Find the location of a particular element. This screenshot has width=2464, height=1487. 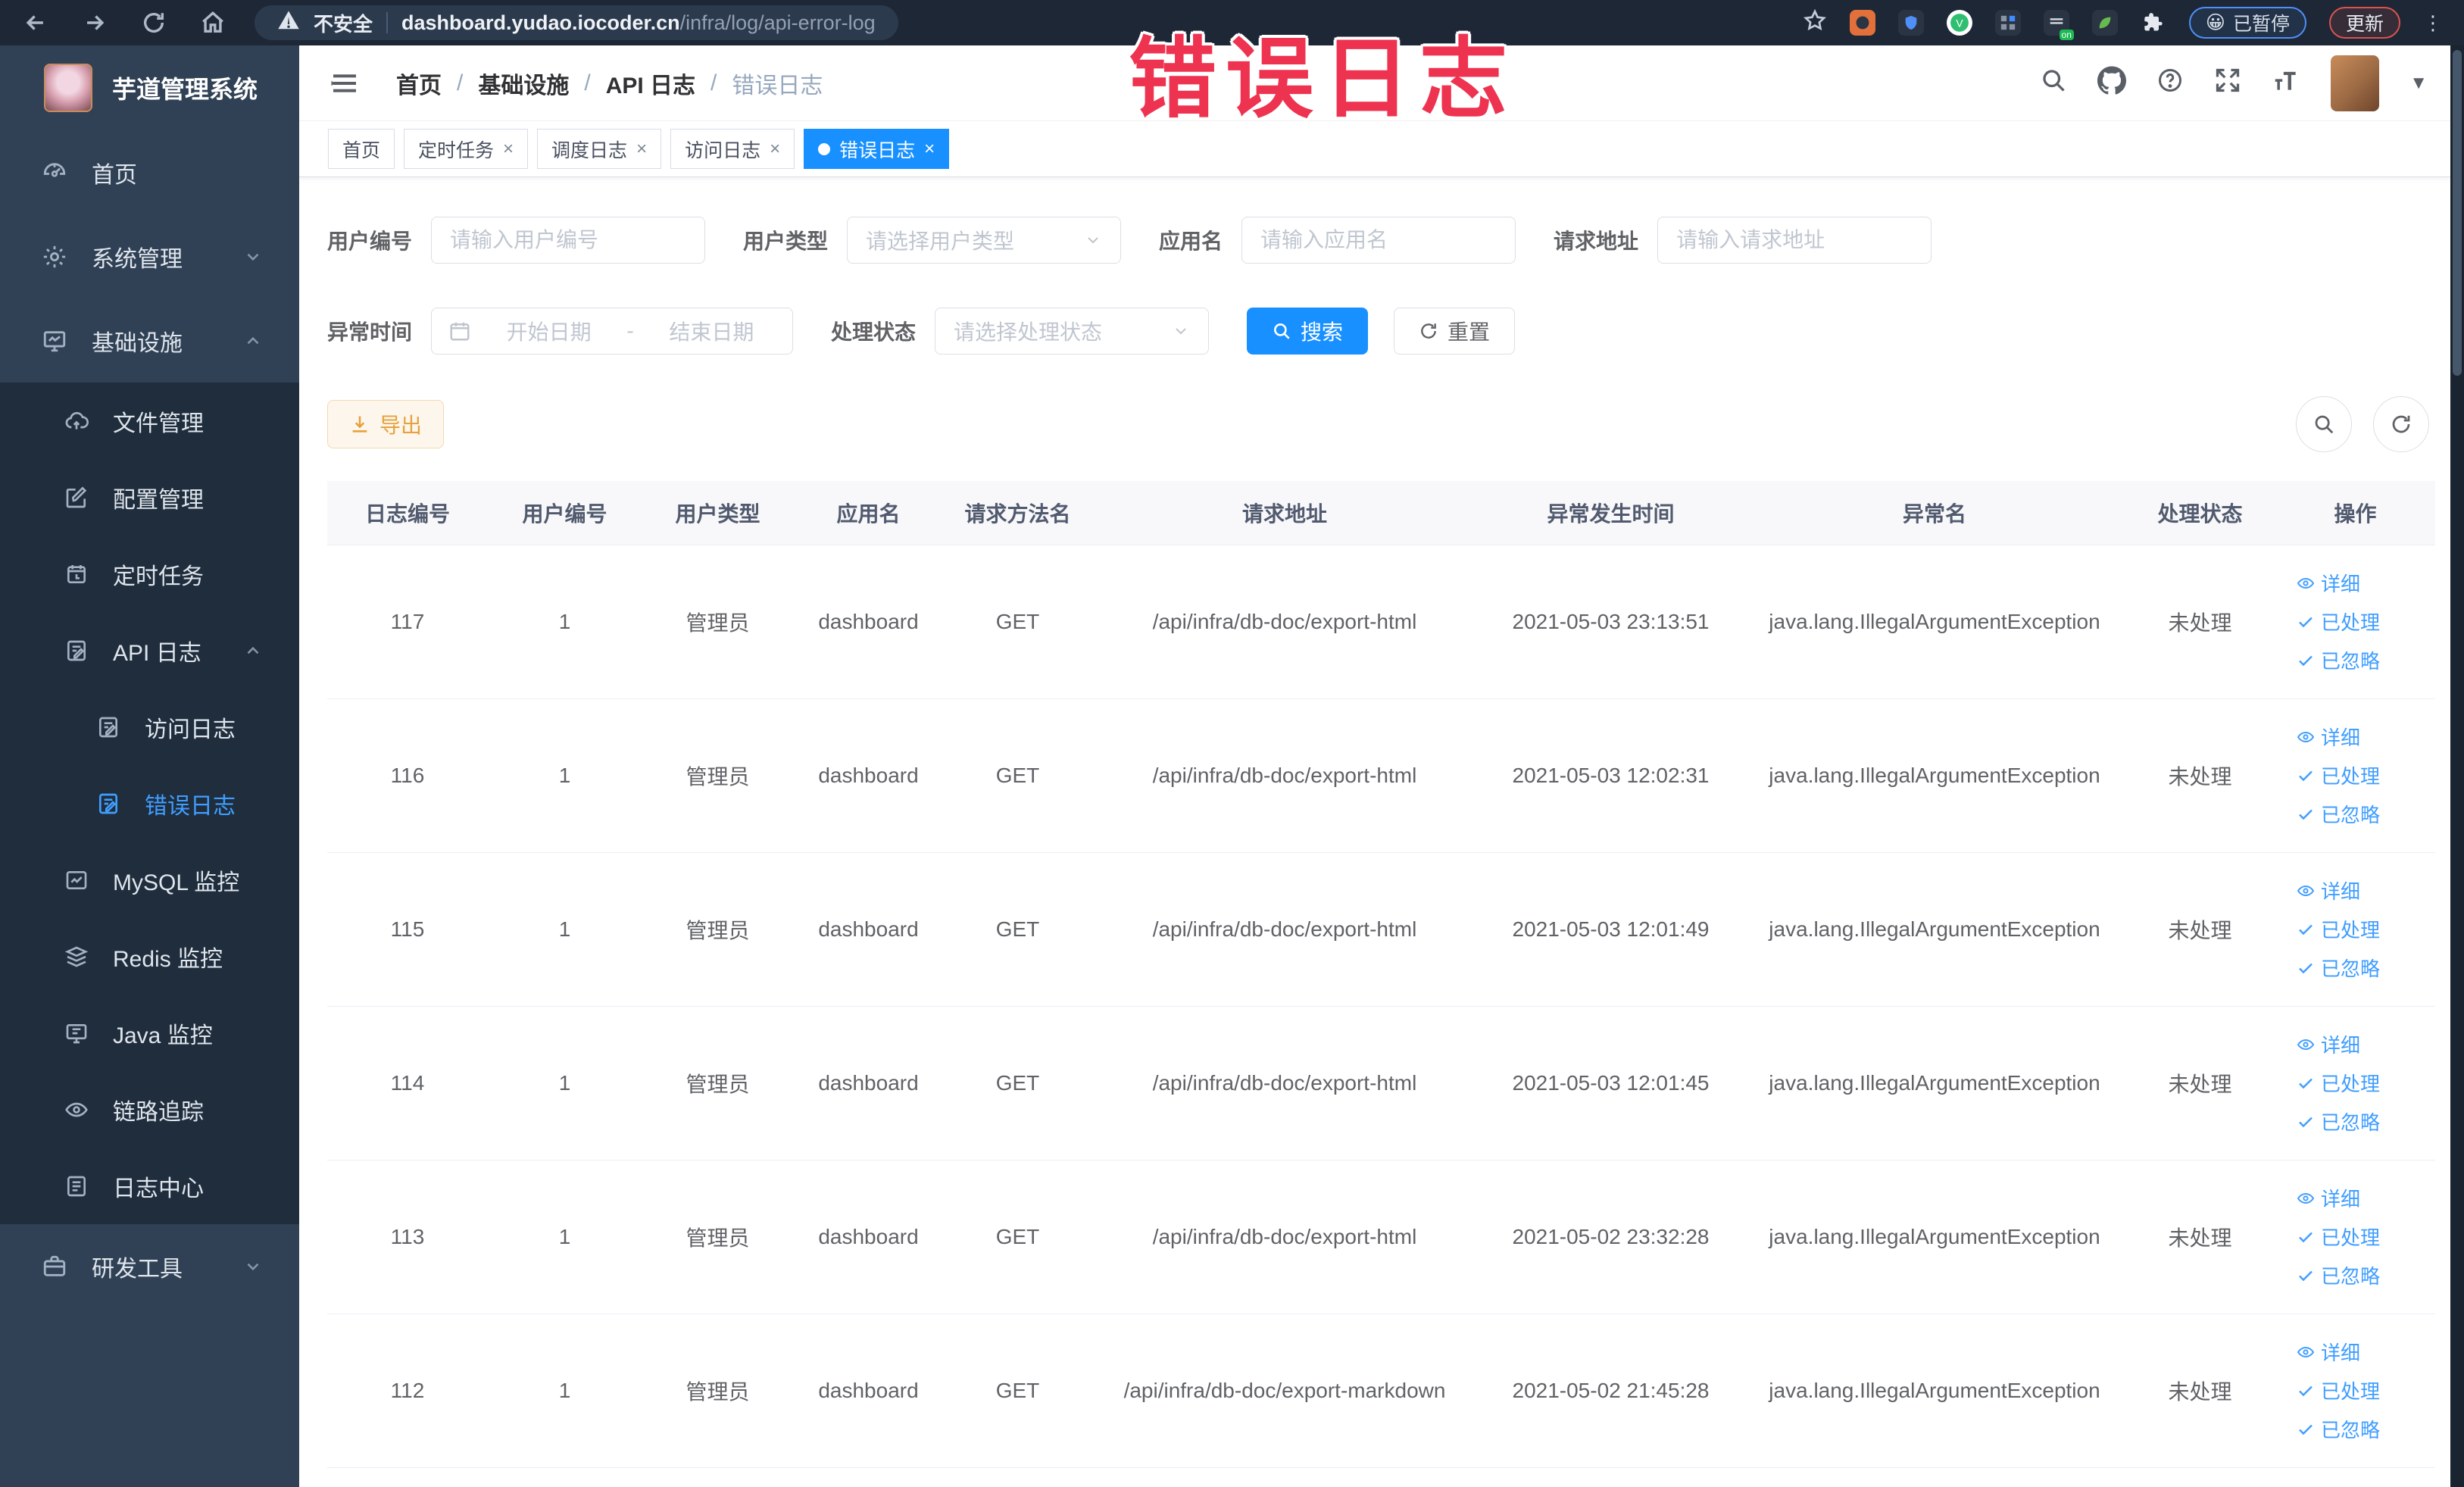

sidebar-item-system: 系统管理 is located at coordinates (149, 256).